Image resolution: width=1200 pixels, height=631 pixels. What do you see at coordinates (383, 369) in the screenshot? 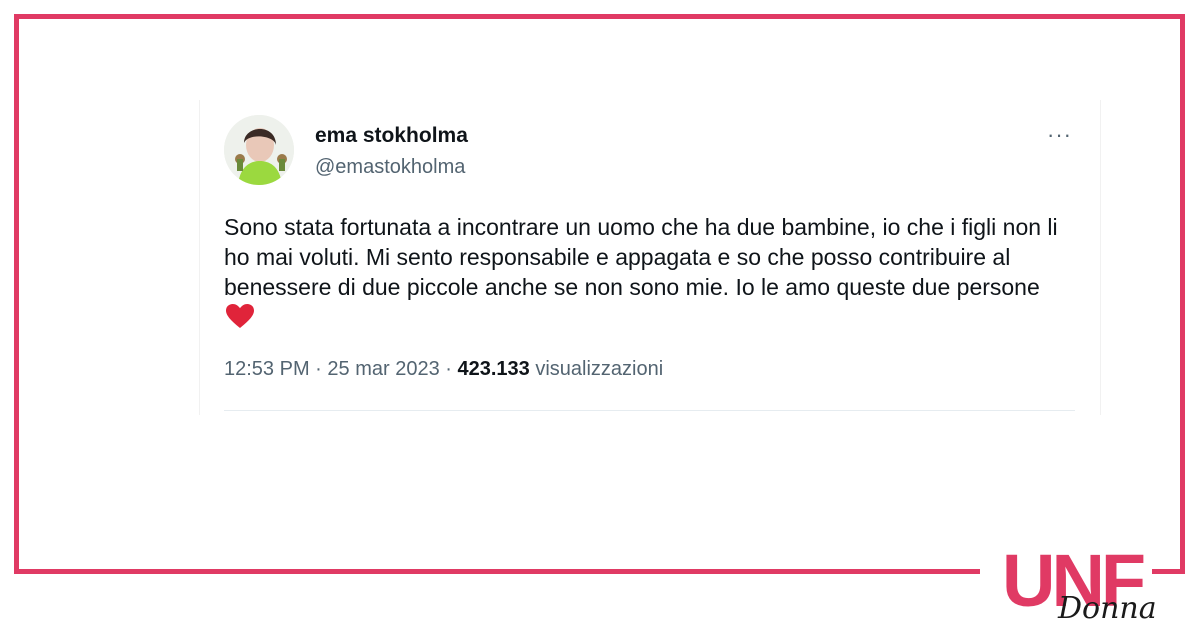
I see `tweet-date: 25 mar 2023` at bounding box center [383, 369].